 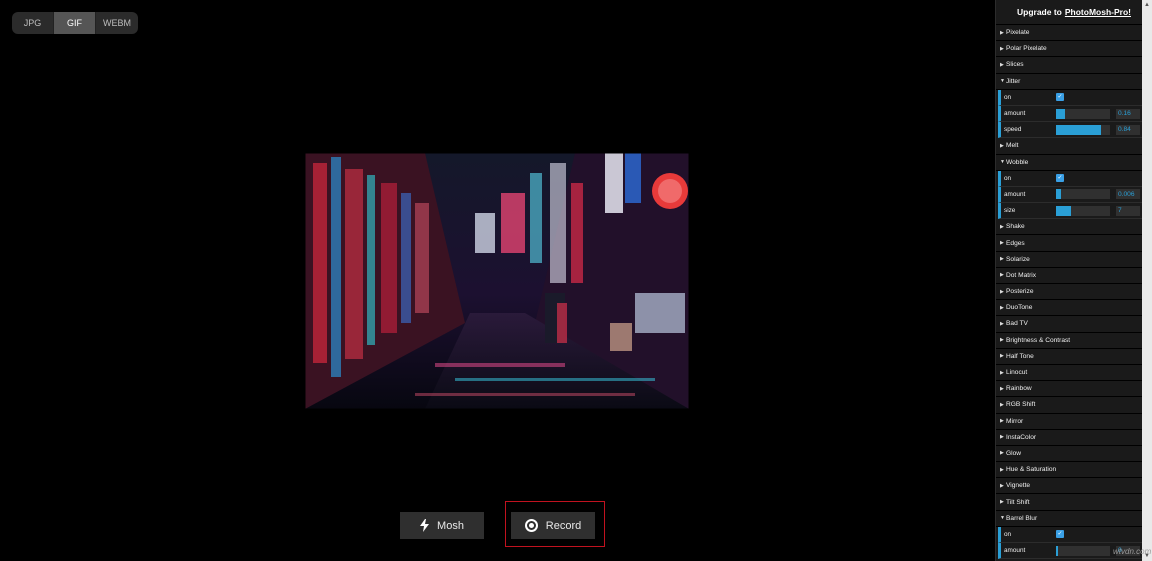 I want to click on effect-folder: ▶ DuoTone, so click(x=1069, y=308).